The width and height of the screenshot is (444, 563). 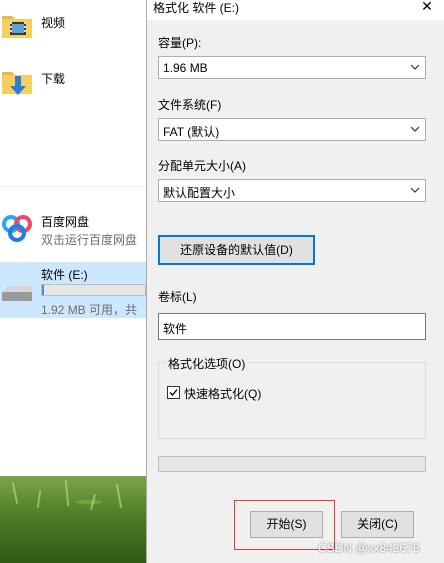 What do you see at coordinates (202, 166) in the screenshot?
I see `allocation-label: 分配单元大小(A)` at bounding box center [202, 166].